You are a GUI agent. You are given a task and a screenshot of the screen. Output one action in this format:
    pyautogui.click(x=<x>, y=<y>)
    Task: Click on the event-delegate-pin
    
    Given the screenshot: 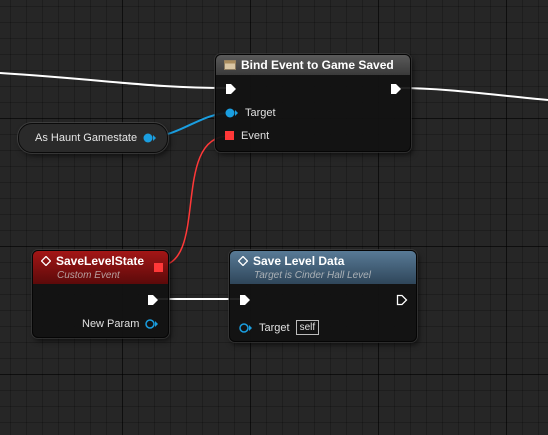 What is the action you would take?
    pyautogui.click(x=230, y=136)
    